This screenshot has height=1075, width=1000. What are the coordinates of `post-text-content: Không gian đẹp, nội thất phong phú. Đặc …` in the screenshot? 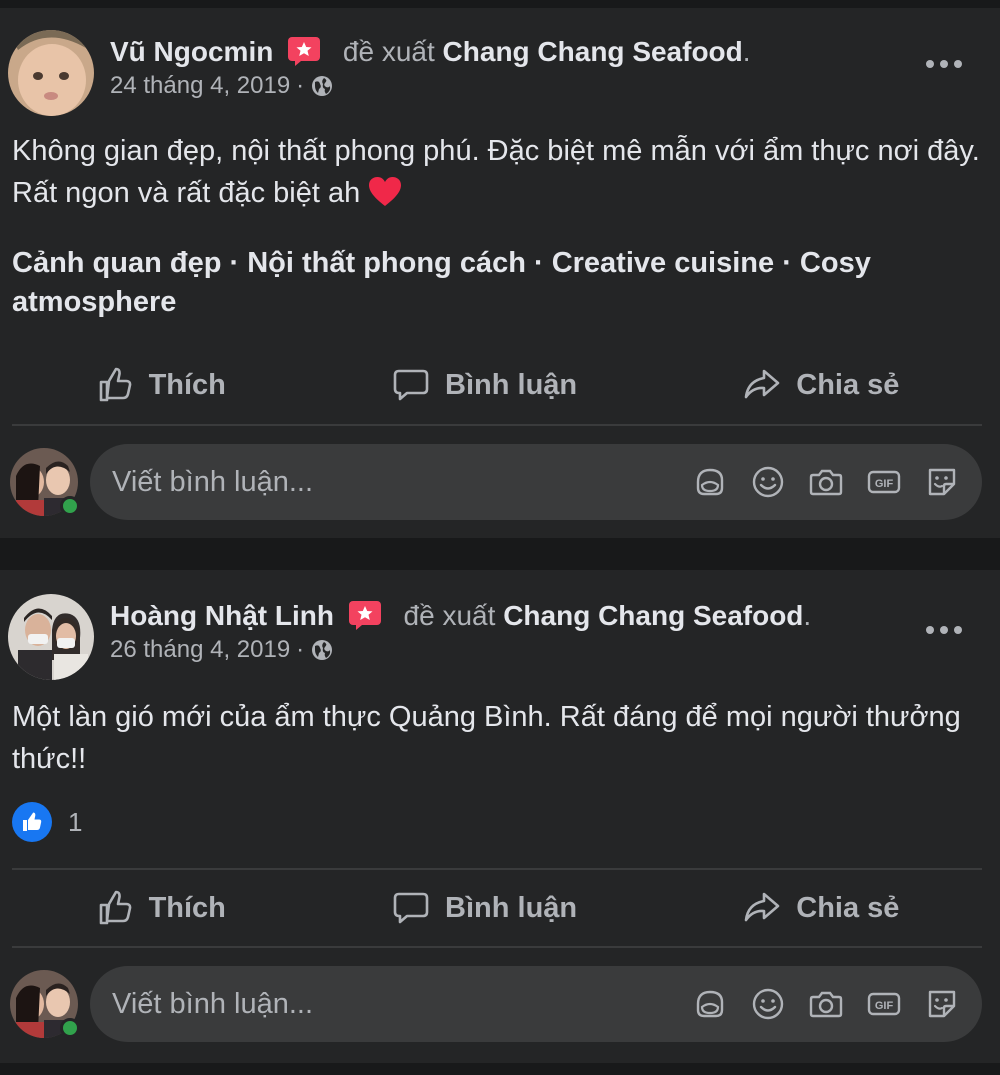 It's located at (496, 172).